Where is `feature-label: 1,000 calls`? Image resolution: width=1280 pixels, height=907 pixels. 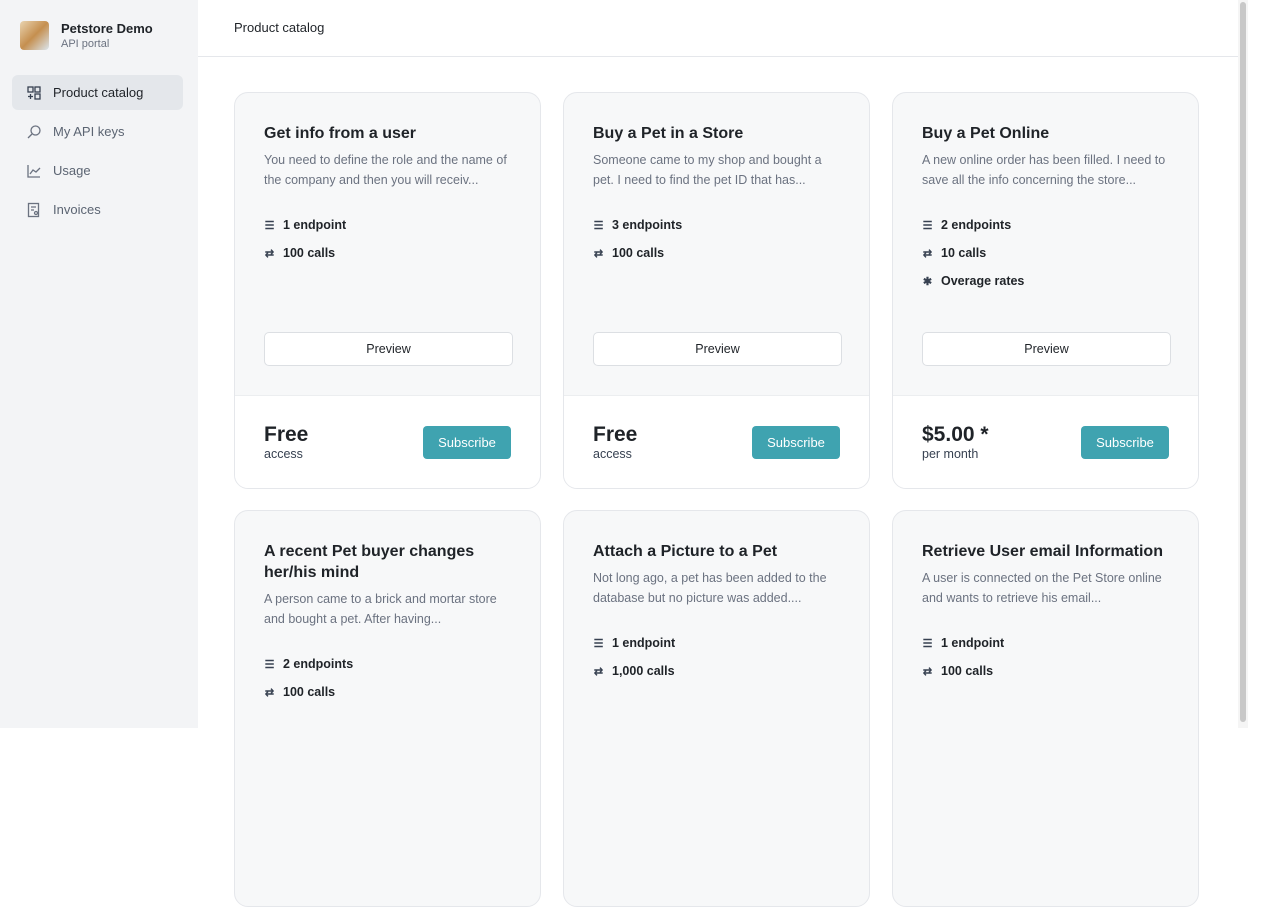
feature-label: 1,000 calls is located at coordinates (643, 671).